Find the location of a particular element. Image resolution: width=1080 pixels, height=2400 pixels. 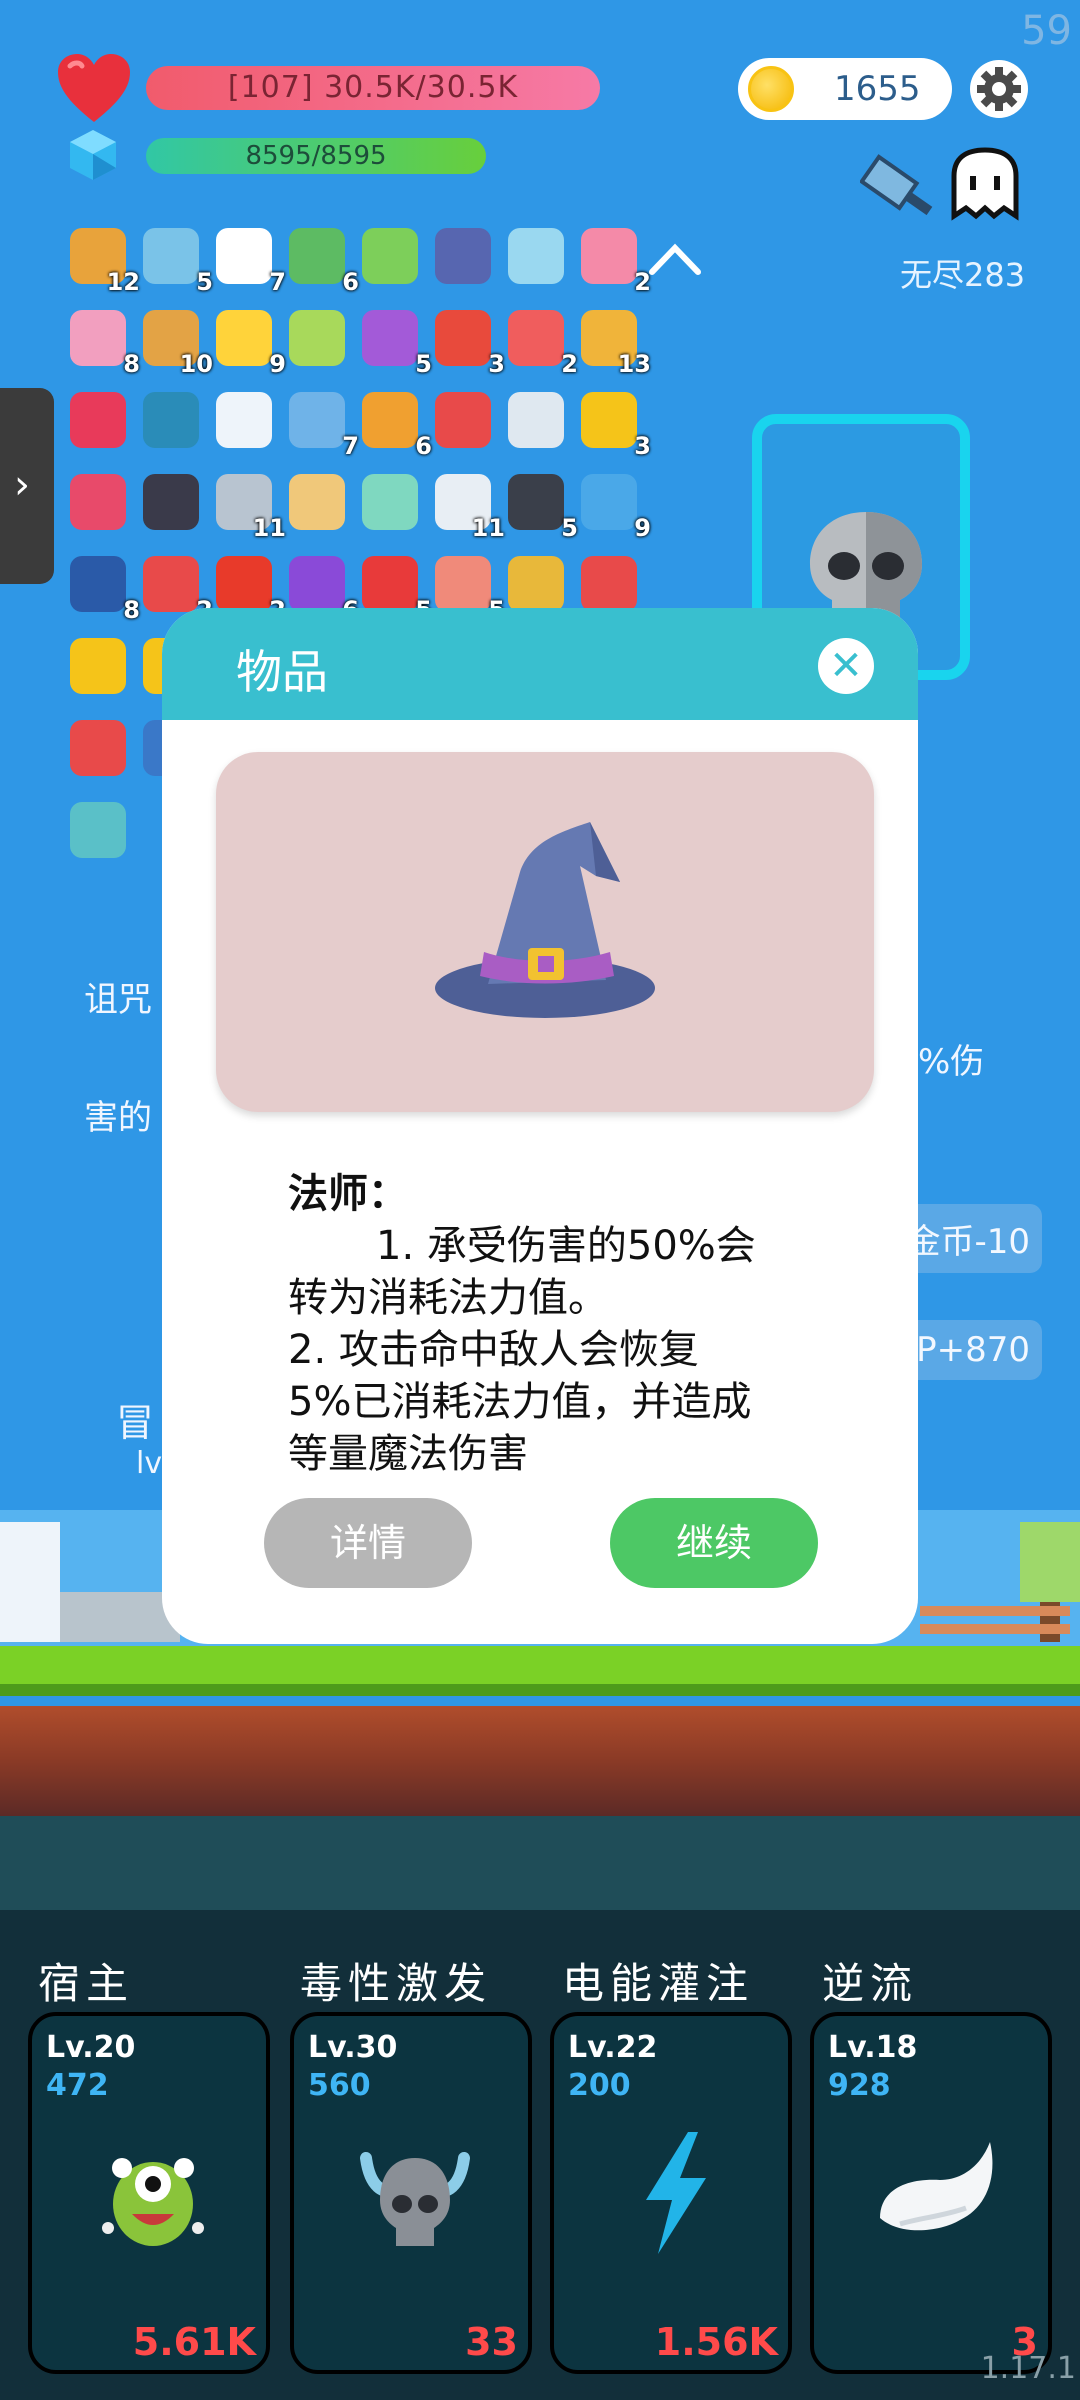

detail-button: 详情 is located at coordinates (368, 1543).